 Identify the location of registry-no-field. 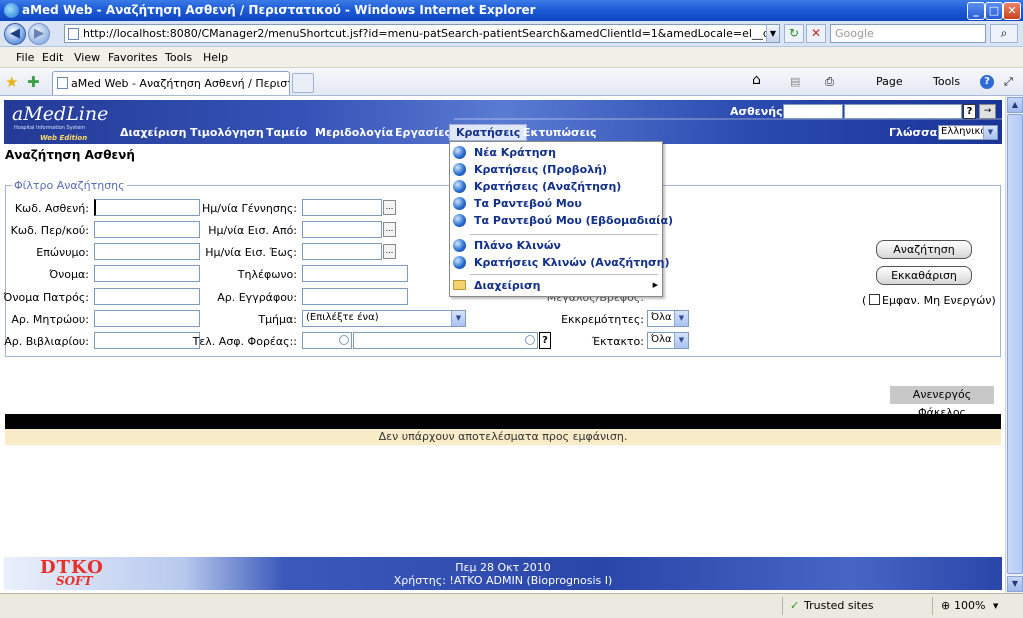
(147, 318).